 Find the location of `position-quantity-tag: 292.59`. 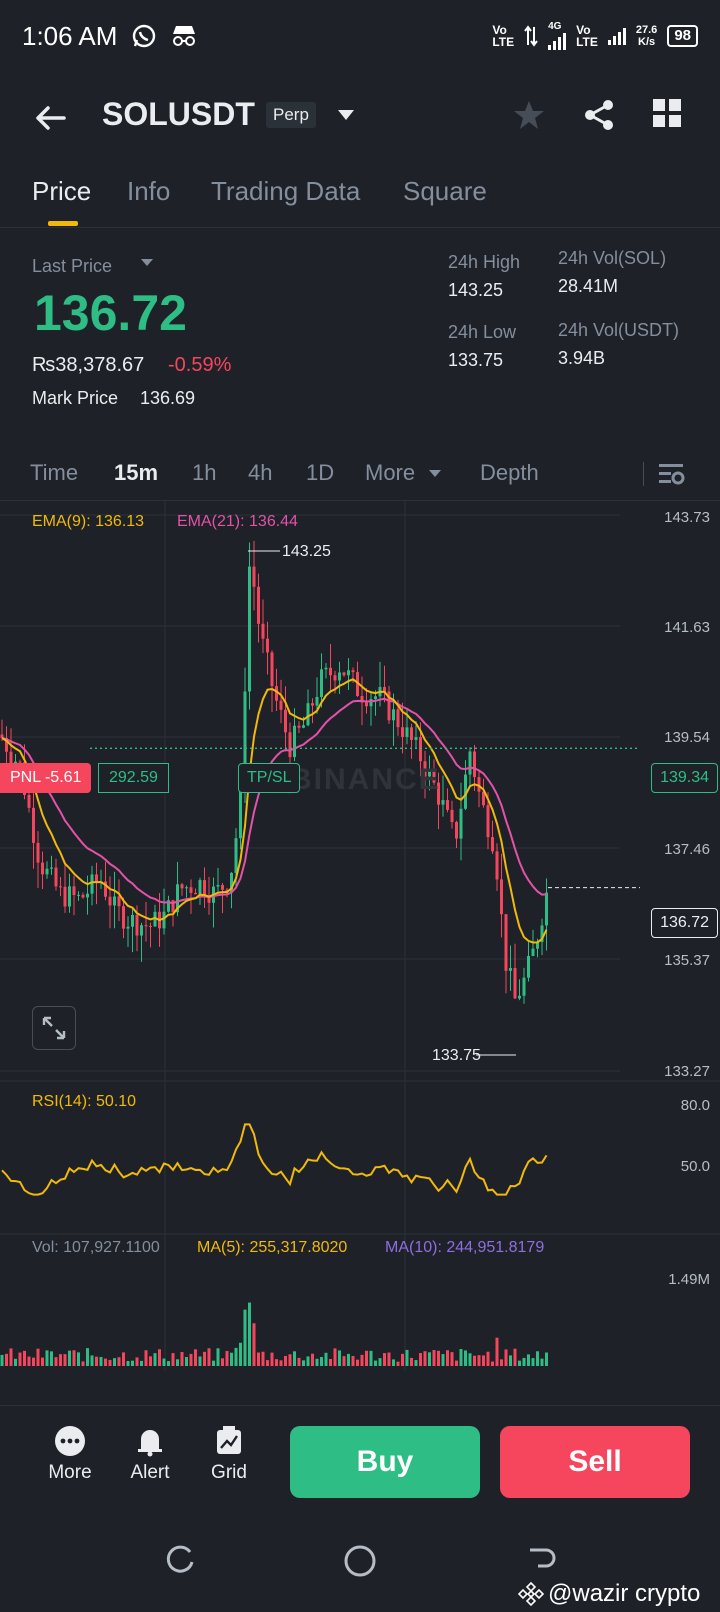

position-quantity-tag: 292.59 is located at coordinates (133, 778).